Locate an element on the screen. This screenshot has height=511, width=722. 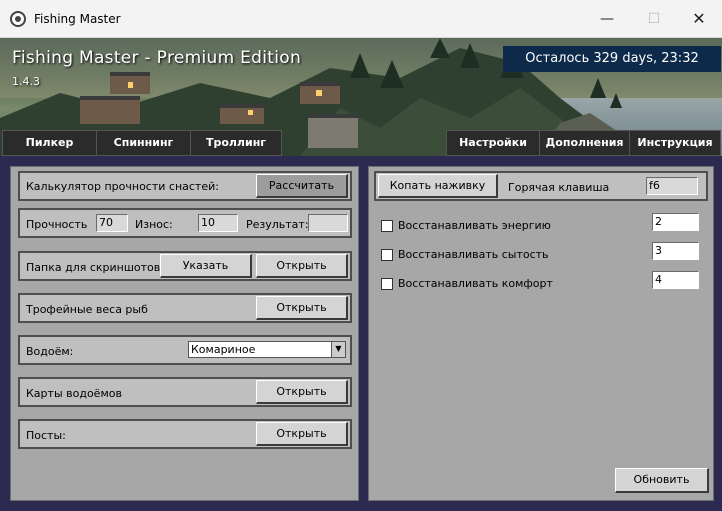
calculate-button: Рассчитать is located at coordinates (302, 186).